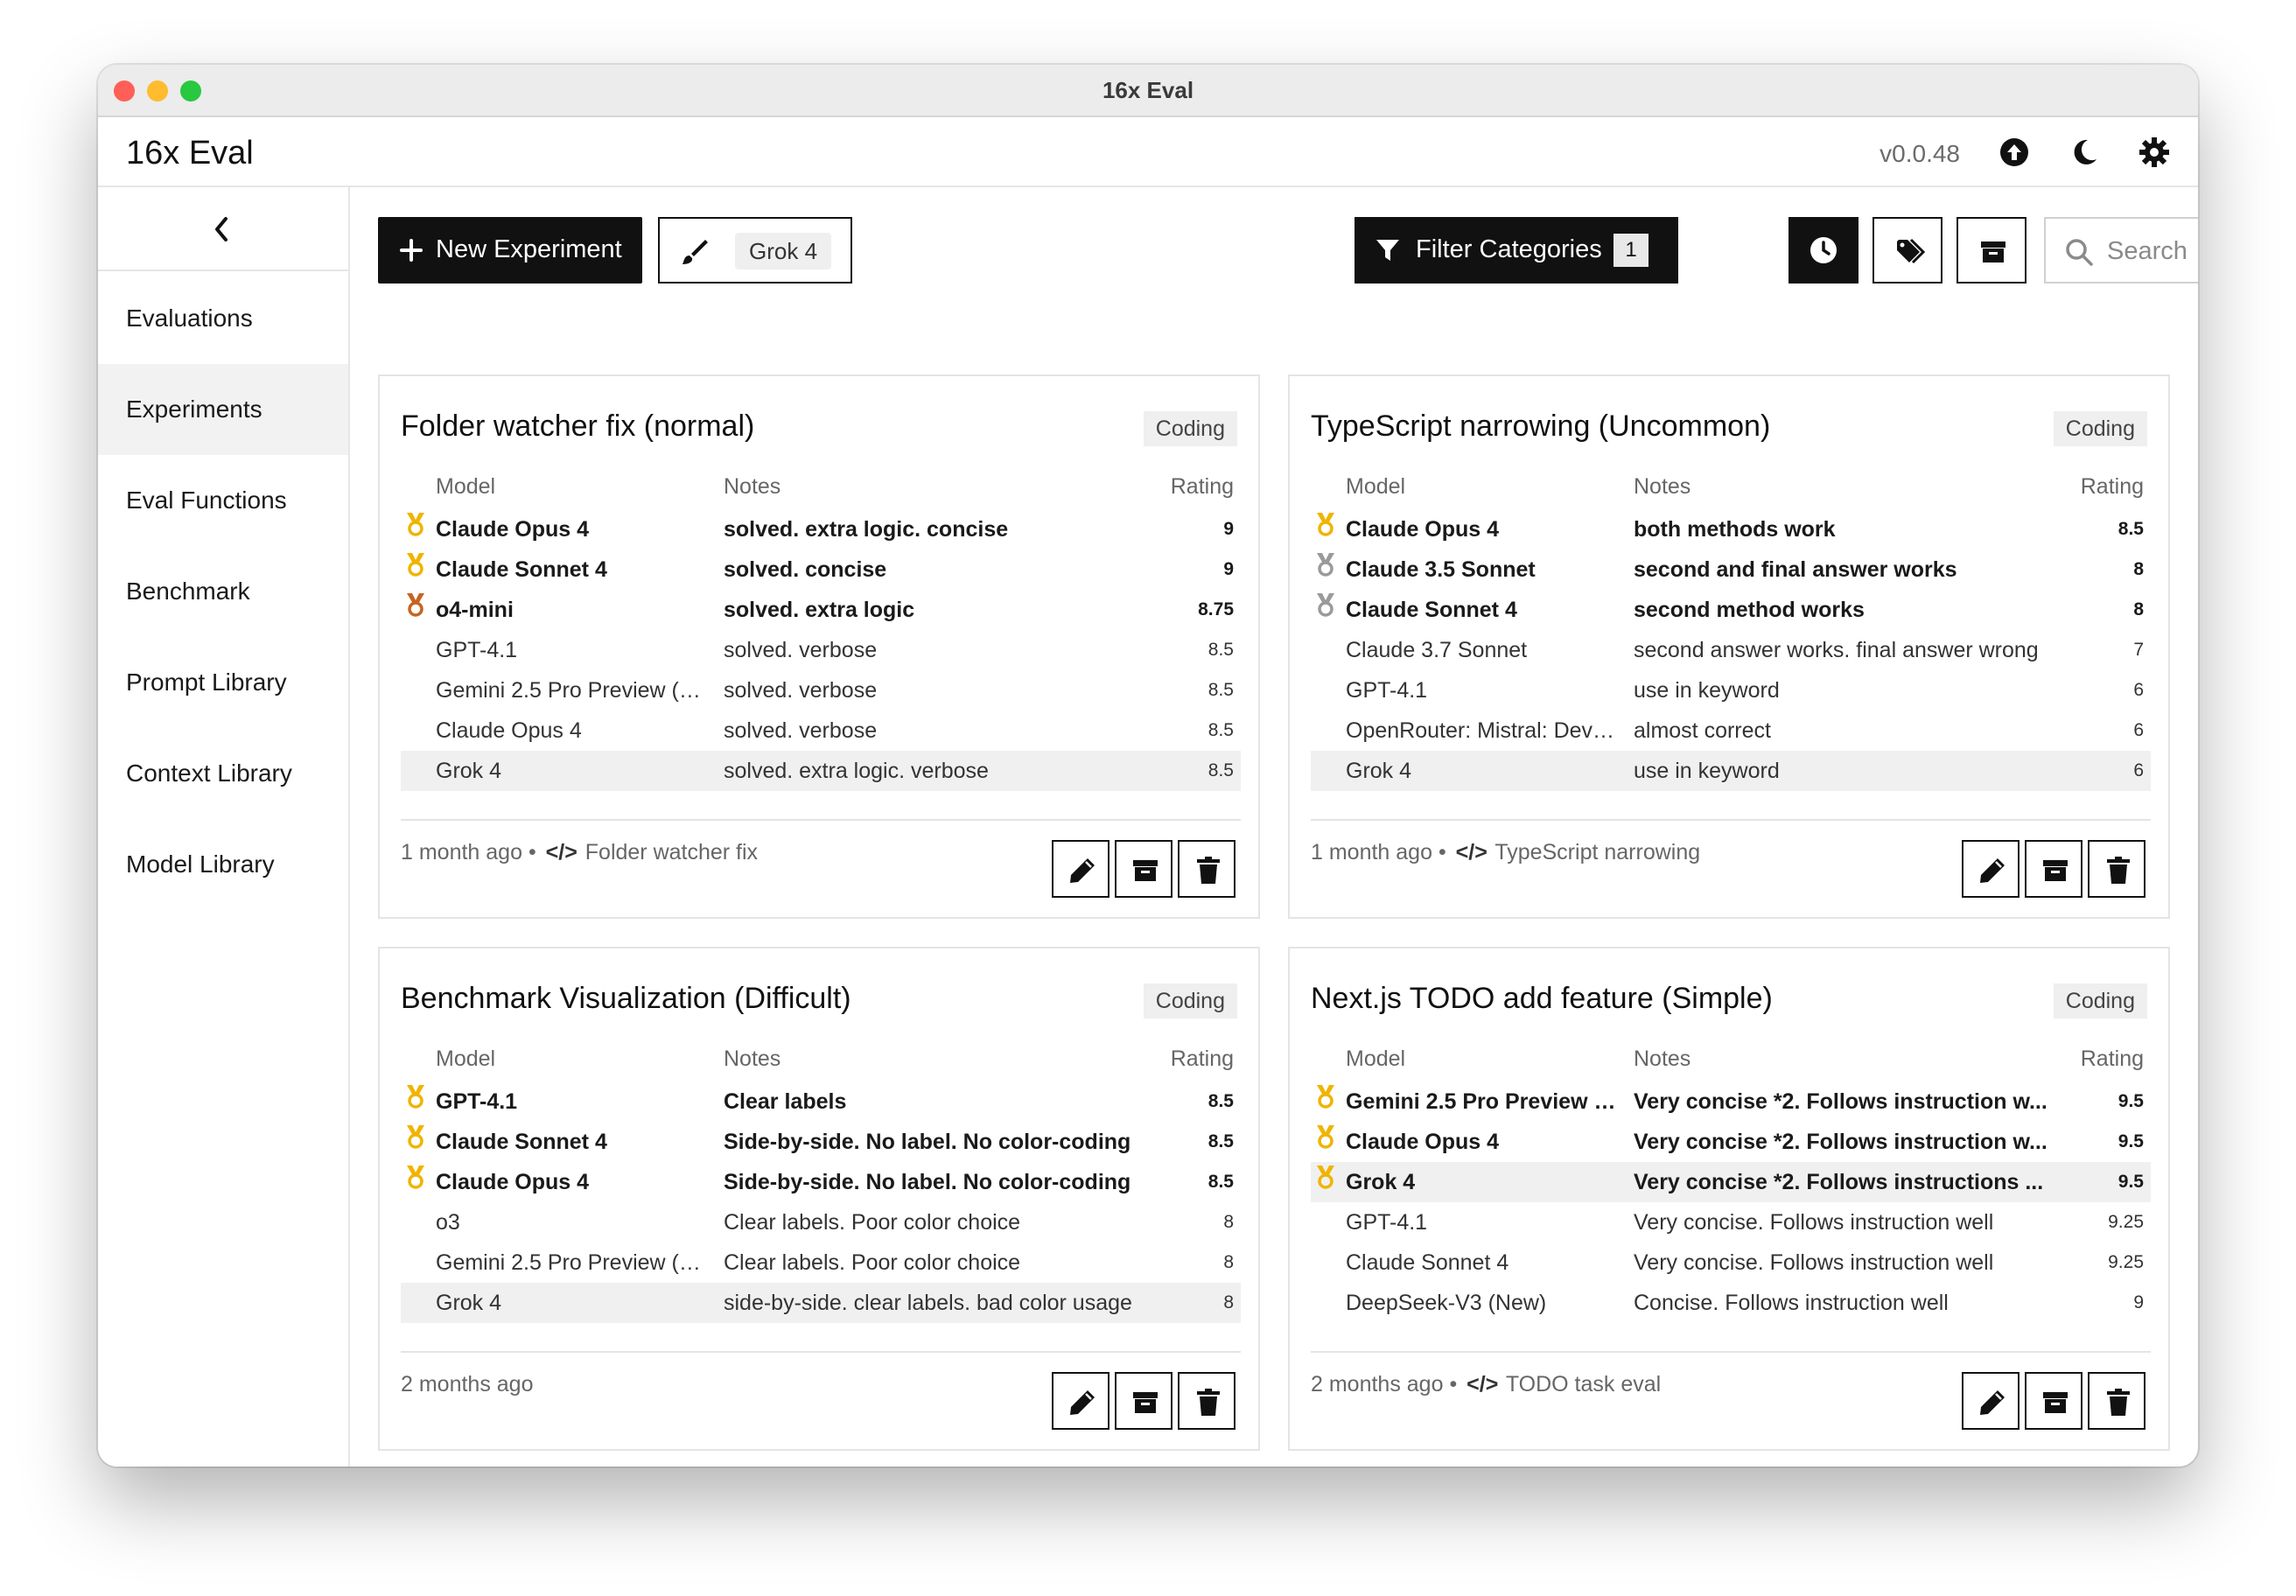 This screenshot has height=1596, width=2296. Describe the element at coordinates (1516, 250) in the screenshot. I see `filter-categories-button: Filter Categories 1` at that location.